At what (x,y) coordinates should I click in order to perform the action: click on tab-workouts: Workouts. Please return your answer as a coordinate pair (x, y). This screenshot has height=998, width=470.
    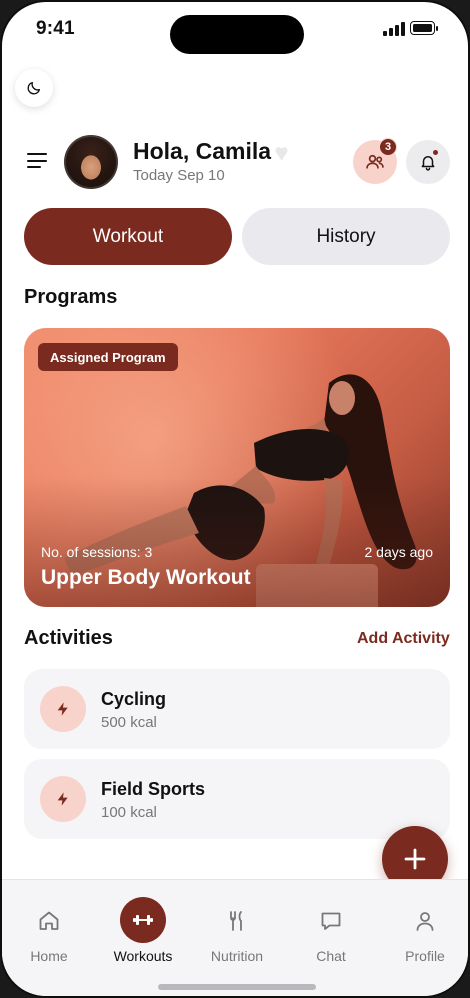
    Looking at the image, I should click on (143, 930).